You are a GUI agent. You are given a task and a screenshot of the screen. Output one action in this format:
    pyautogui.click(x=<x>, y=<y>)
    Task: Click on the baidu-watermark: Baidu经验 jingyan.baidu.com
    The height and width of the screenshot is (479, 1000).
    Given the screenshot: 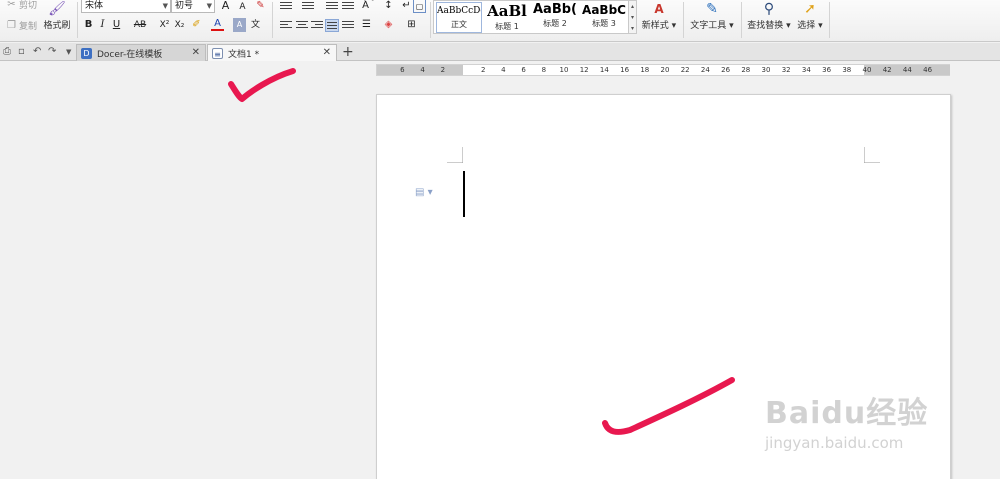 What is the action you would take?
    pyautogui.click(x=860, y=423)
    